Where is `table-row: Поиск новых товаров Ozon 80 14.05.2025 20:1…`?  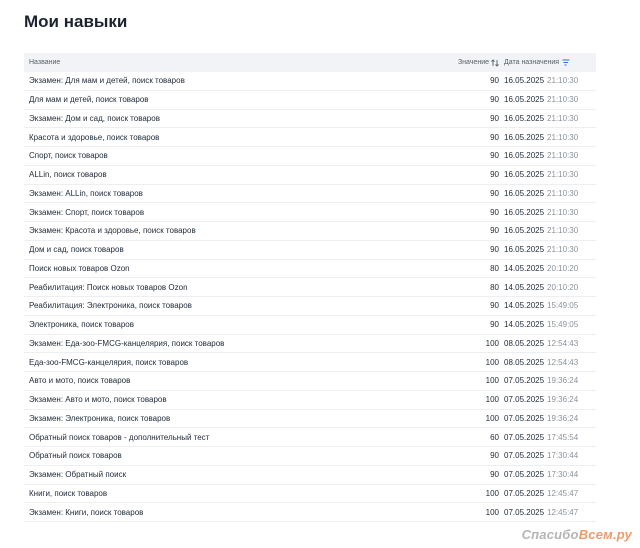
table-row: Поиск новых товаров Ozon 80 14.05.2025 20:1… is located at coordinates (310, 269).